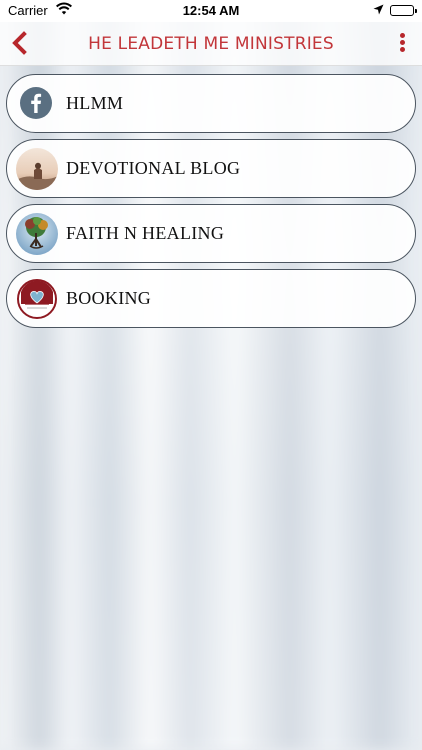 Image resolution: width=422 pixels, height=750 pixels. Describe the element at coordinates (37, 234) in the screenshot. I see `tree-photo-icon` at that location.